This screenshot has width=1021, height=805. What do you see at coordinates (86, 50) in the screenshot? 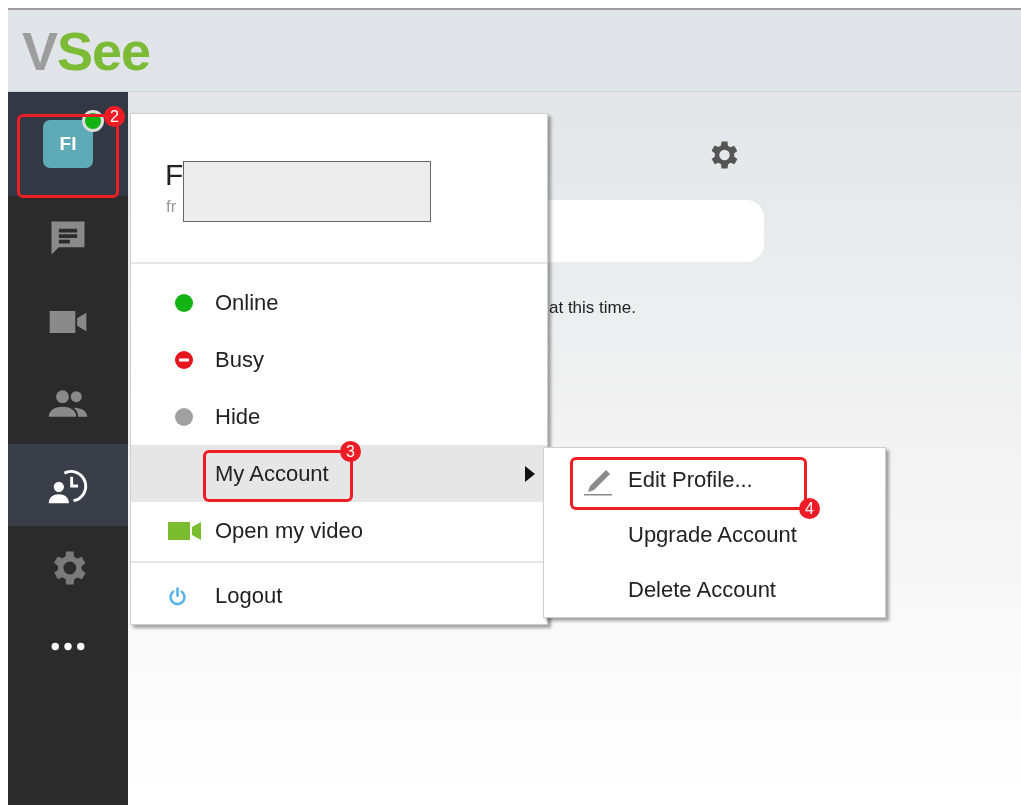
I see `vsee-logo: VSee` at bounding box center [86, 50].